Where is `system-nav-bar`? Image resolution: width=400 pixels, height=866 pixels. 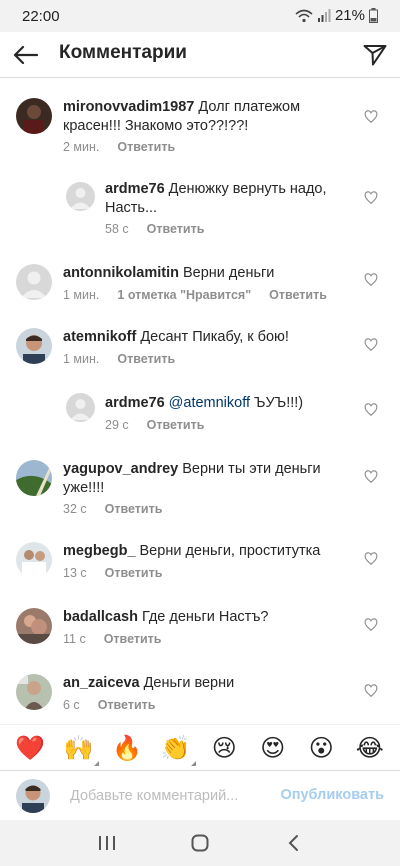 system-nav-bar is located at coordinates (200, 843).